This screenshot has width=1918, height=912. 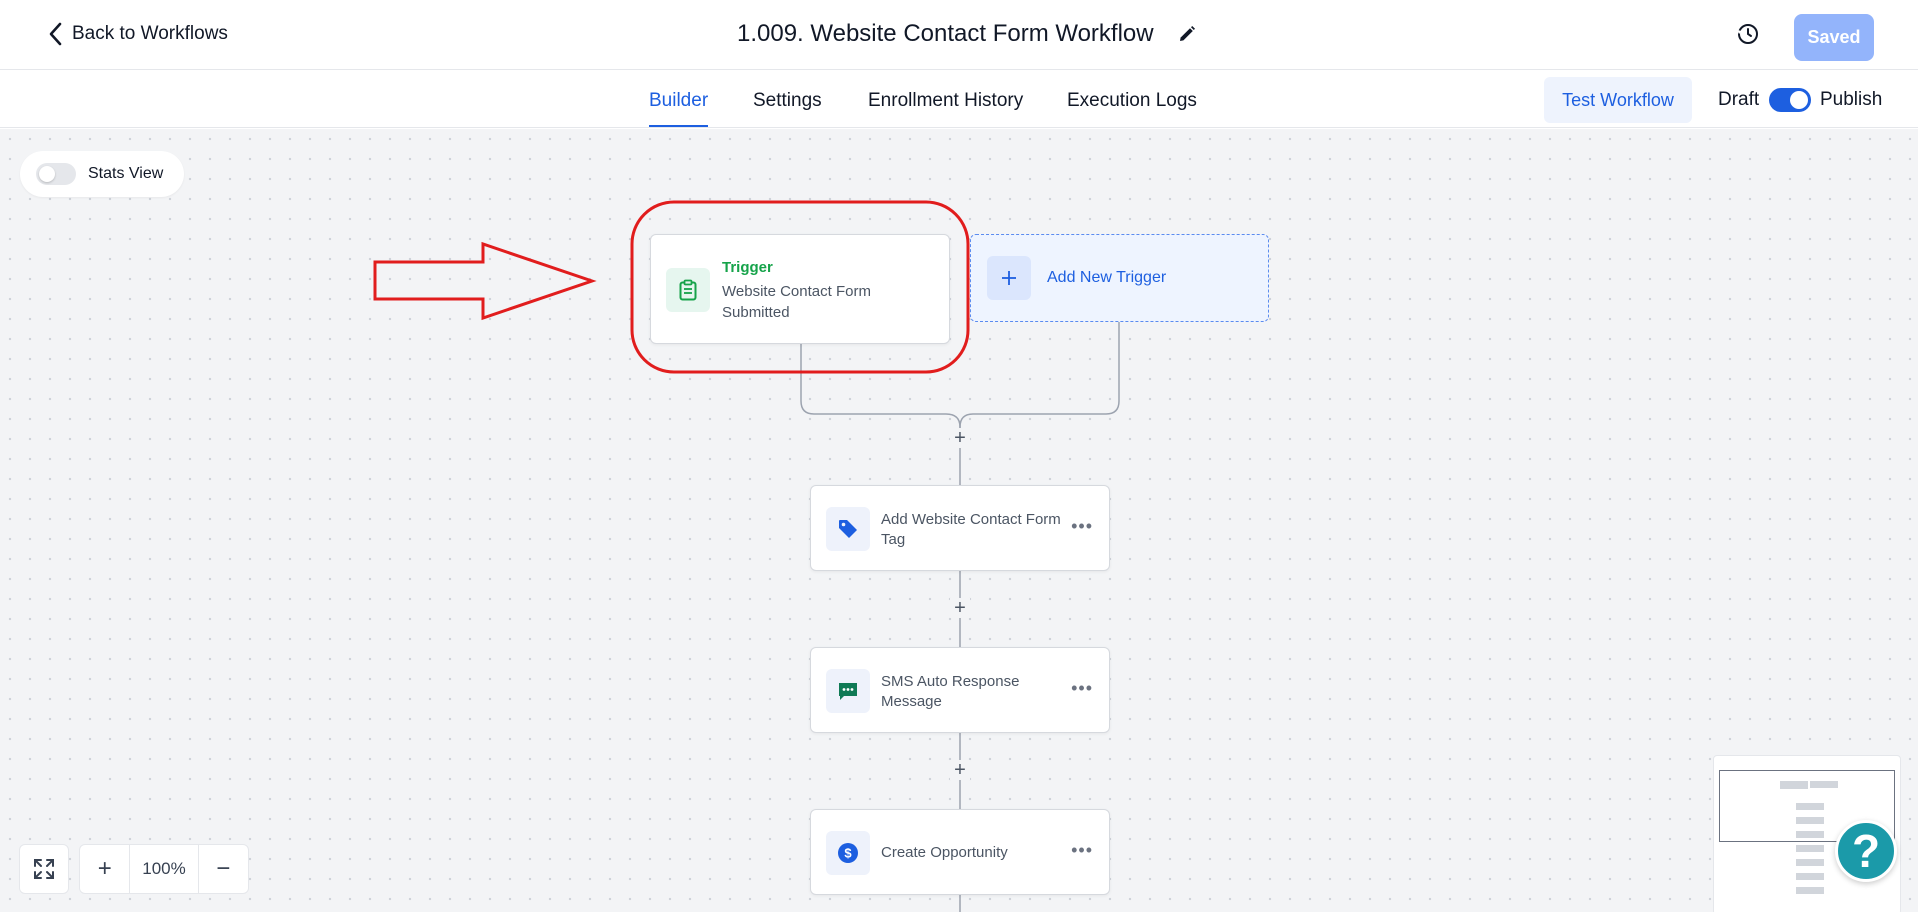 I want to click on back-to-workflows-link: Back to Workflows, so click(x=138, y=34).